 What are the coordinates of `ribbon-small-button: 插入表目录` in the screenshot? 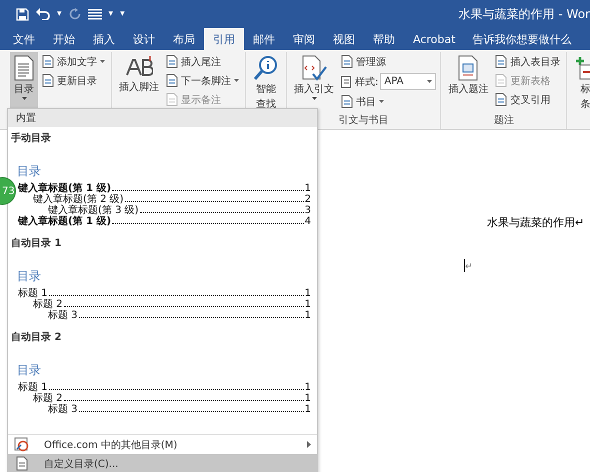 It's located at (527, 61).